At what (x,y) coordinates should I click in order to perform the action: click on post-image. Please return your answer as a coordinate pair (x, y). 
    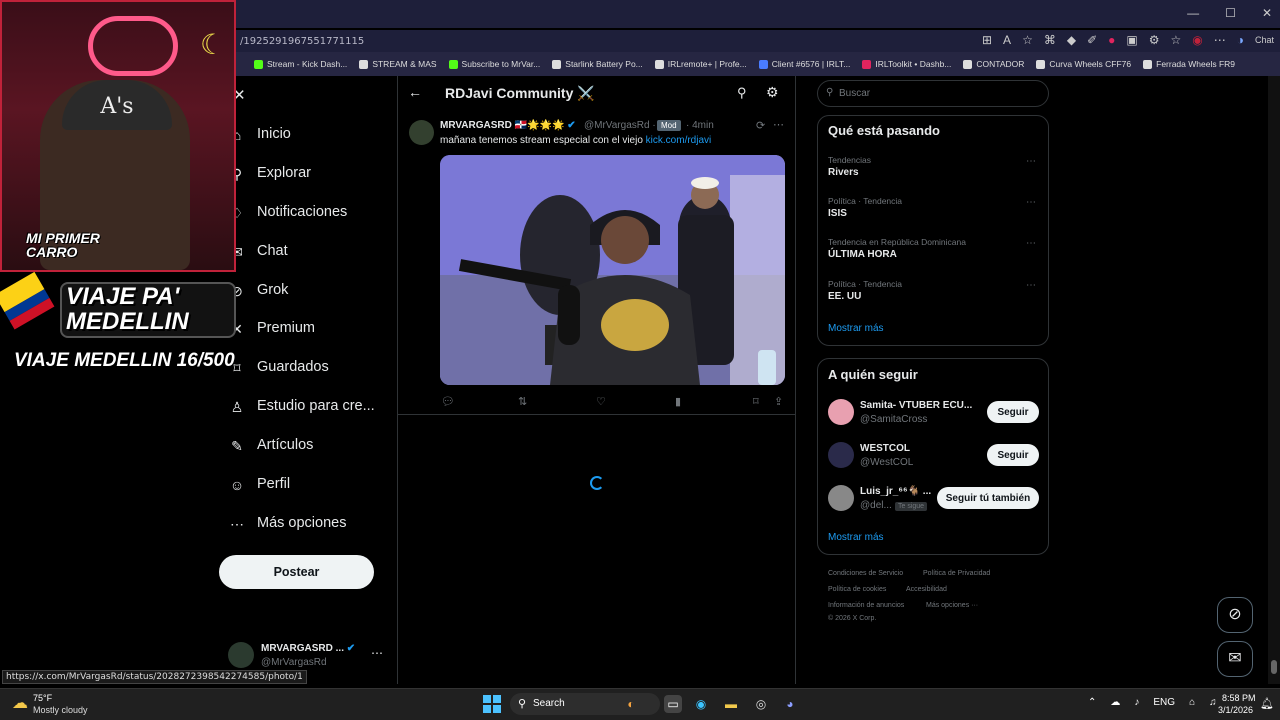
    Looking at the image, I should click on (612, 270).